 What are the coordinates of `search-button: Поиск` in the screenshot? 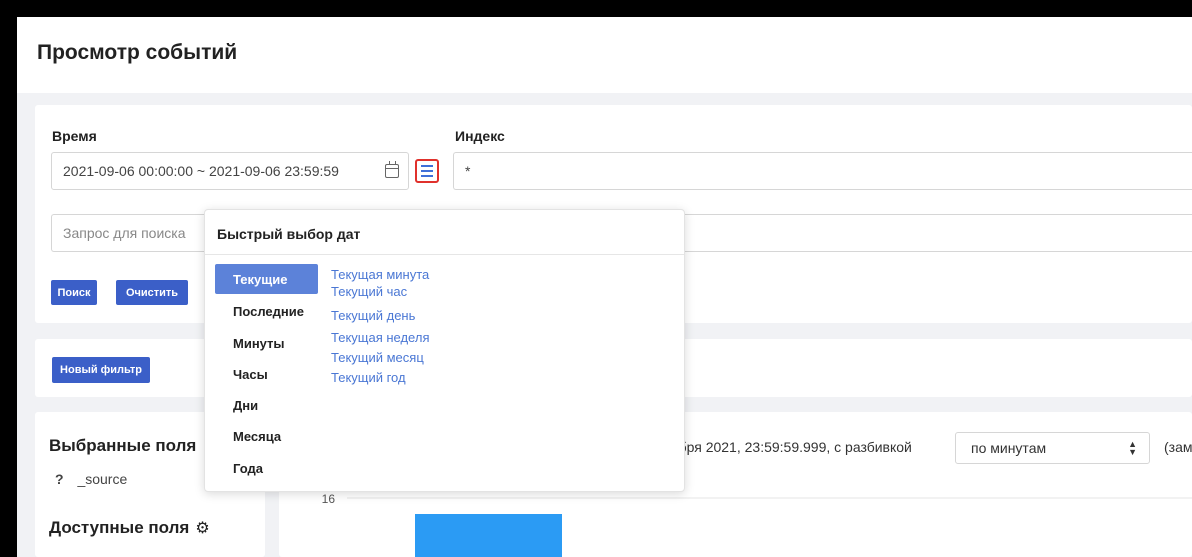 It's located at (74, 292).